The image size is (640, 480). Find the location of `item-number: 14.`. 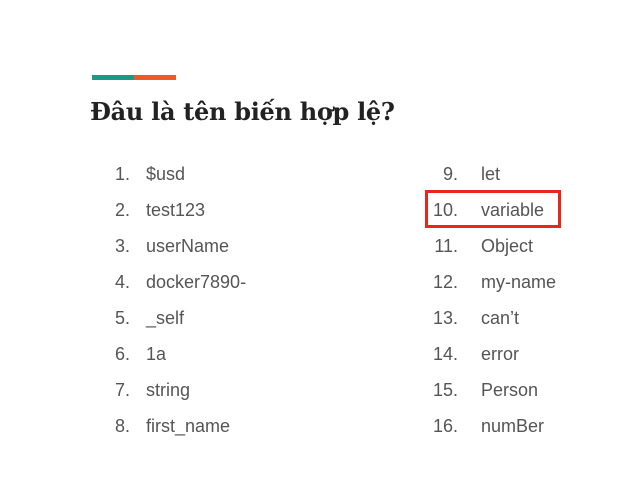

item-number: 14. is located at coordinates (445, 353).